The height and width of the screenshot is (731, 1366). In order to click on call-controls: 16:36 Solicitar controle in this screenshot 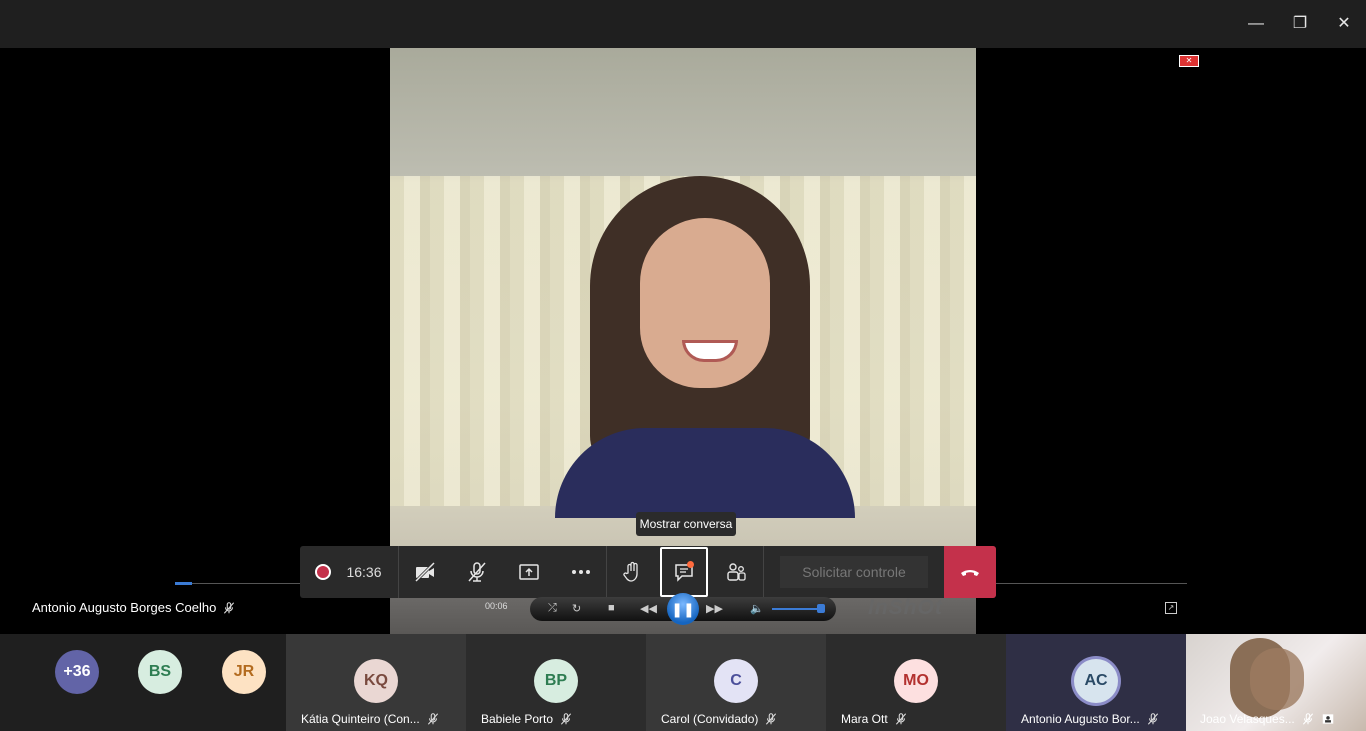, I will do `click(648, 572)`.